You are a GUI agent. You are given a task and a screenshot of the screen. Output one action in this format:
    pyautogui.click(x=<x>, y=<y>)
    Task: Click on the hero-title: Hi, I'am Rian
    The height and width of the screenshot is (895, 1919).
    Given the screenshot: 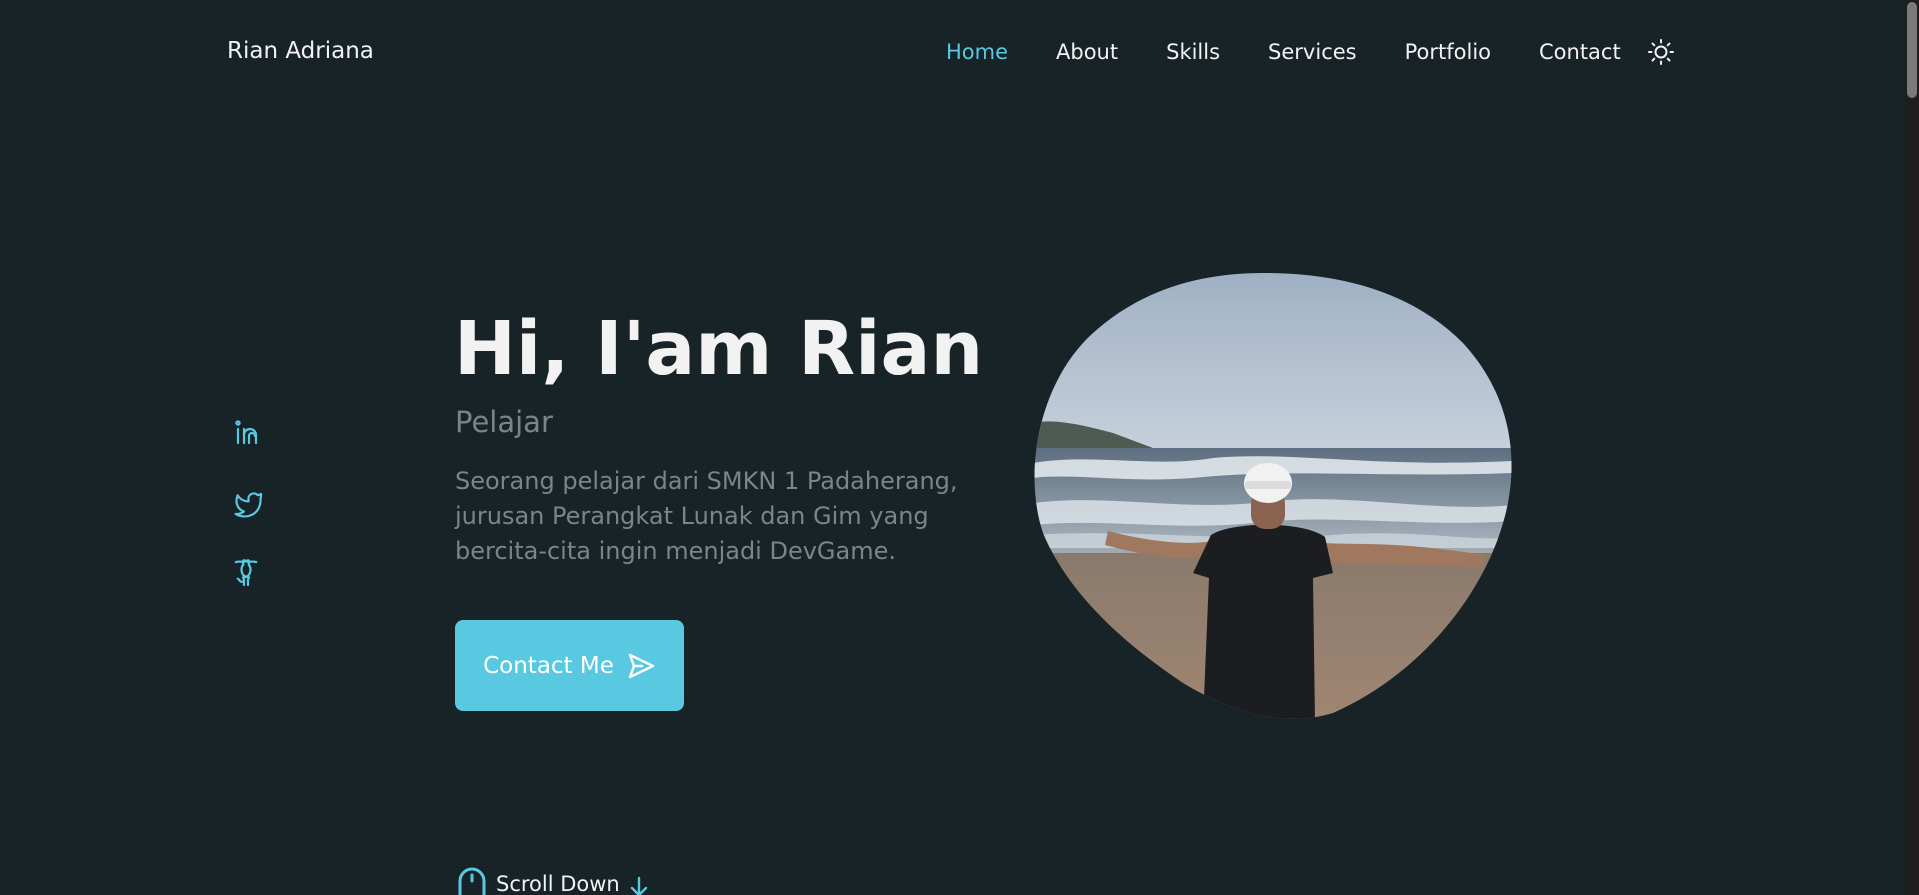 What is the action you would take?
    pyautogui.click(x=719, y=349)
    